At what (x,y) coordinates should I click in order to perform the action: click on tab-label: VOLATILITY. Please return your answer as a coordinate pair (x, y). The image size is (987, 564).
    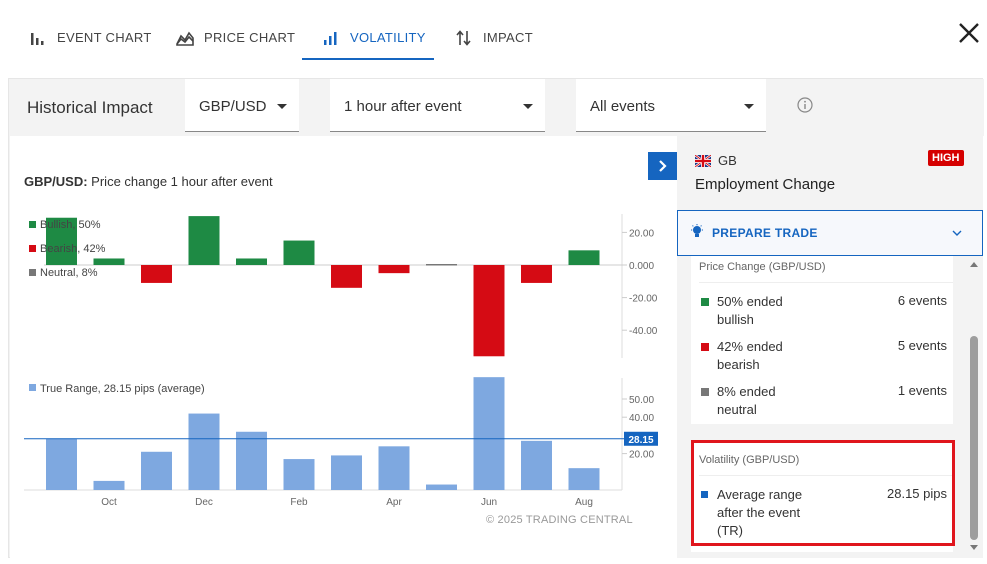
    Looking at the image, I should click on (388, 37).